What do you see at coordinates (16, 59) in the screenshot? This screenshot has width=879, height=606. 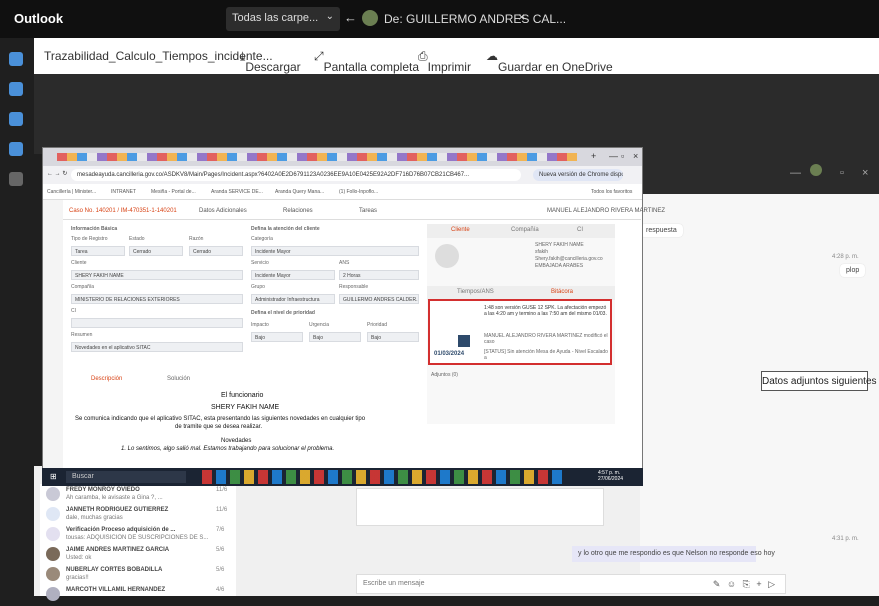 I see `mail-icon` at bounding box center [16, 59].